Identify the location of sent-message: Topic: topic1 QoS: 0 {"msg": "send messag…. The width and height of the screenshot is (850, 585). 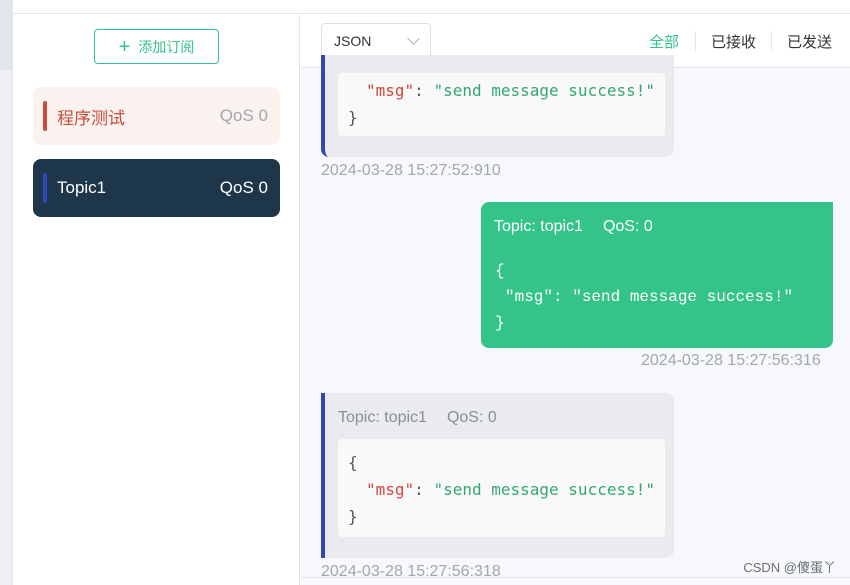
(657, 275).